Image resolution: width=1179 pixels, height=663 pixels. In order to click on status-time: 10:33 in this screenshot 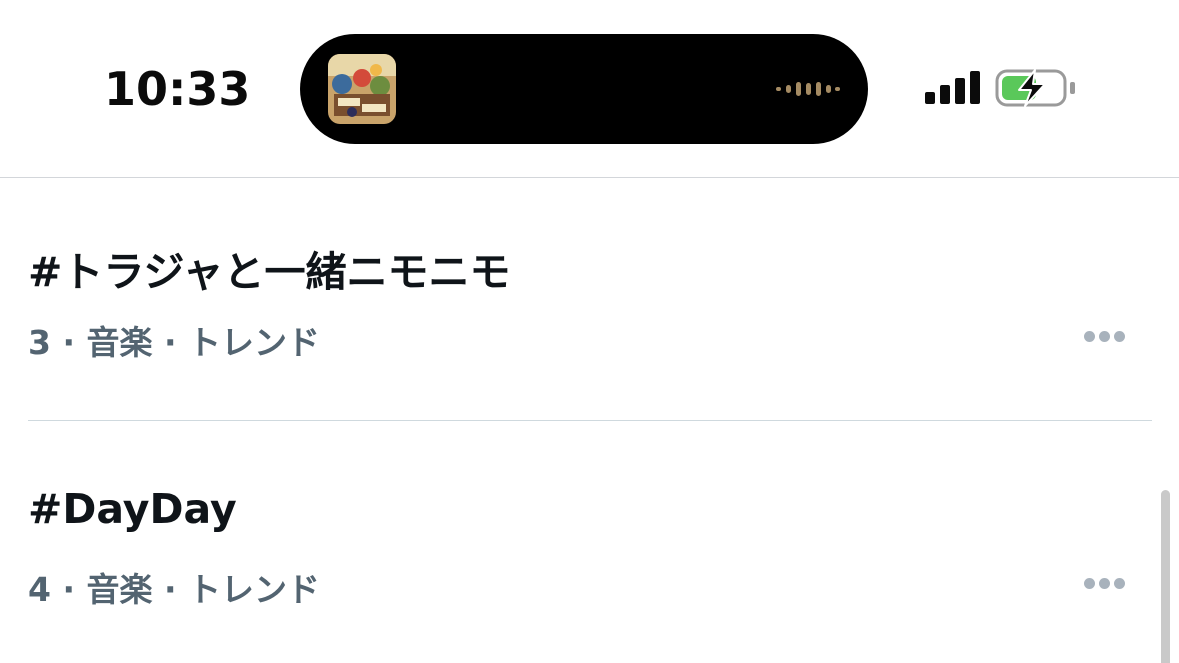, I will do `click(177, 89)`.